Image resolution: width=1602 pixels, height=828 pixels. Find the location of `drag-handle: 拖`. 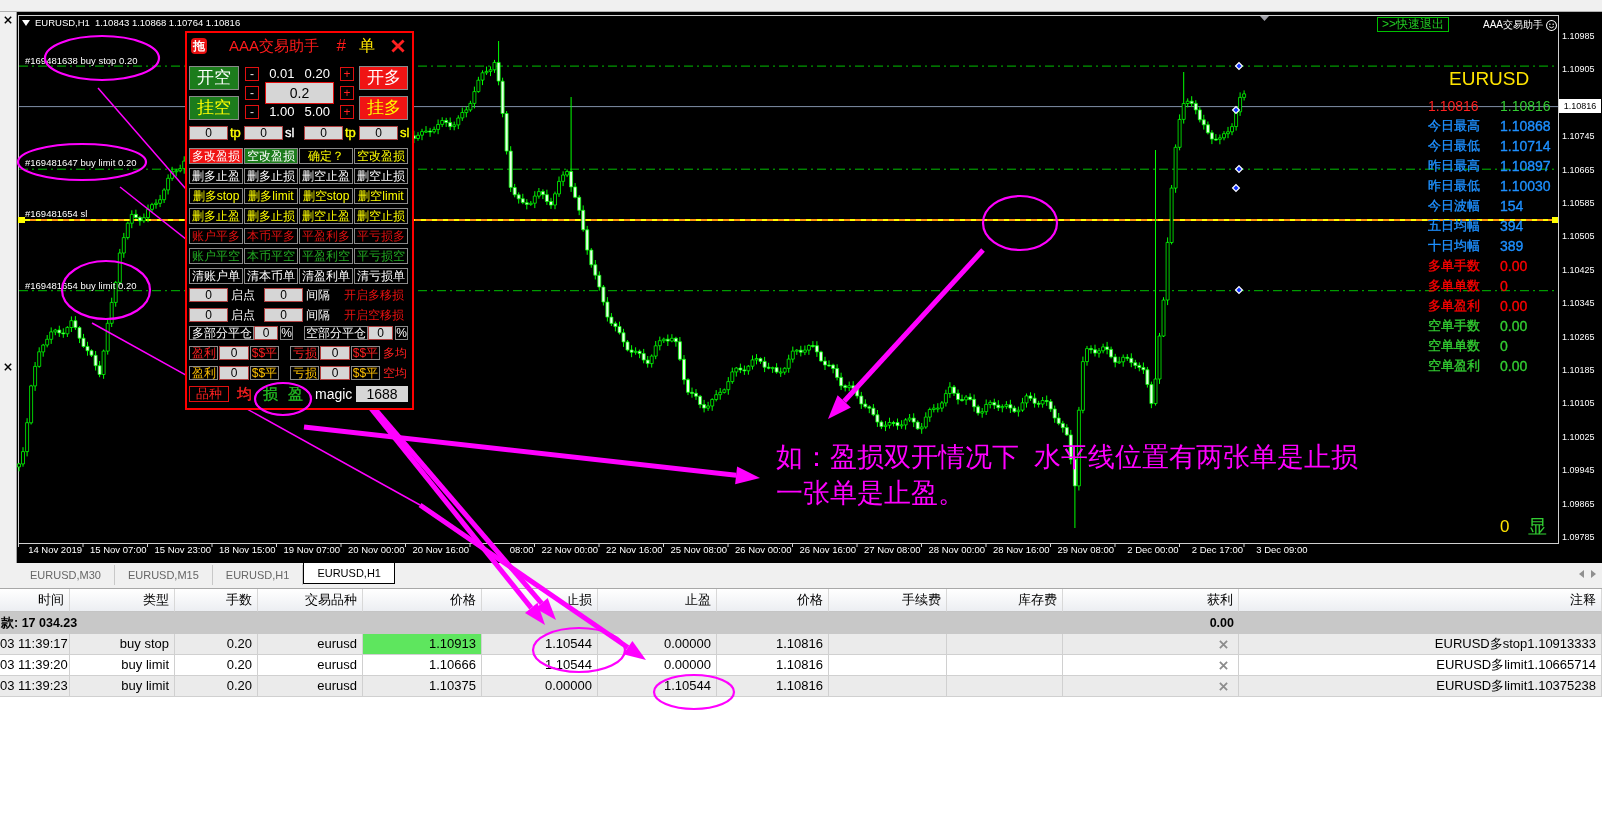

drag-handle: 拖 is located at coordinates (199, 46).